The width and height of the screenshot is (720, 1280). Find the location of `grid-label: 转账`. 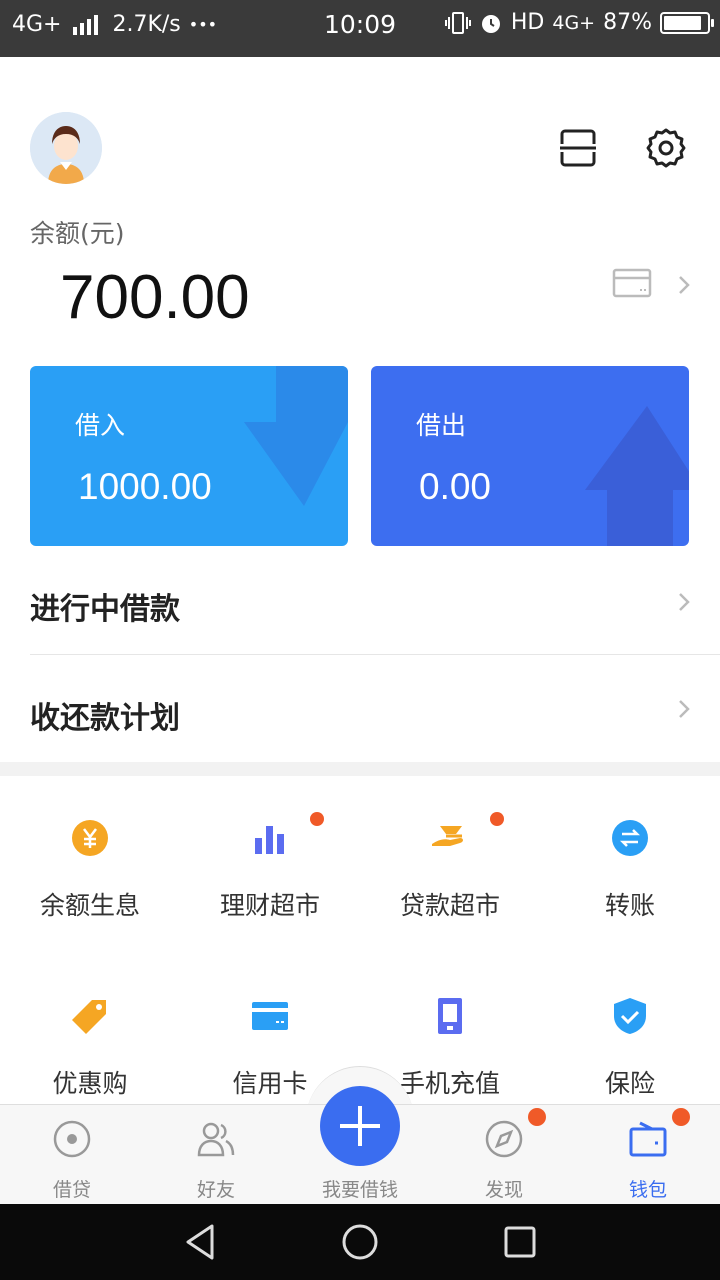

grid-label: 转账 is located at coordinates (629, 905).